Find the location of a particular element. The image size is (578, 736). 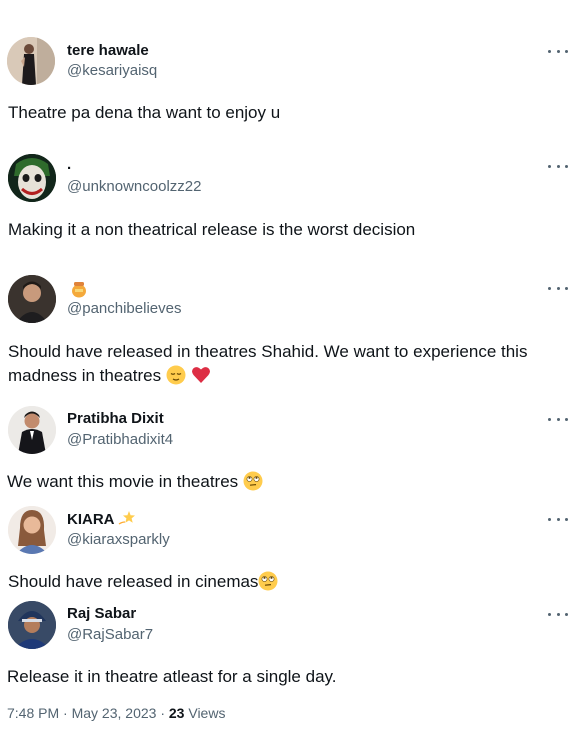

tweet-meta: 7:48 PM · May 23, 2023 · 23 Views is located at coordinates (116, 713).